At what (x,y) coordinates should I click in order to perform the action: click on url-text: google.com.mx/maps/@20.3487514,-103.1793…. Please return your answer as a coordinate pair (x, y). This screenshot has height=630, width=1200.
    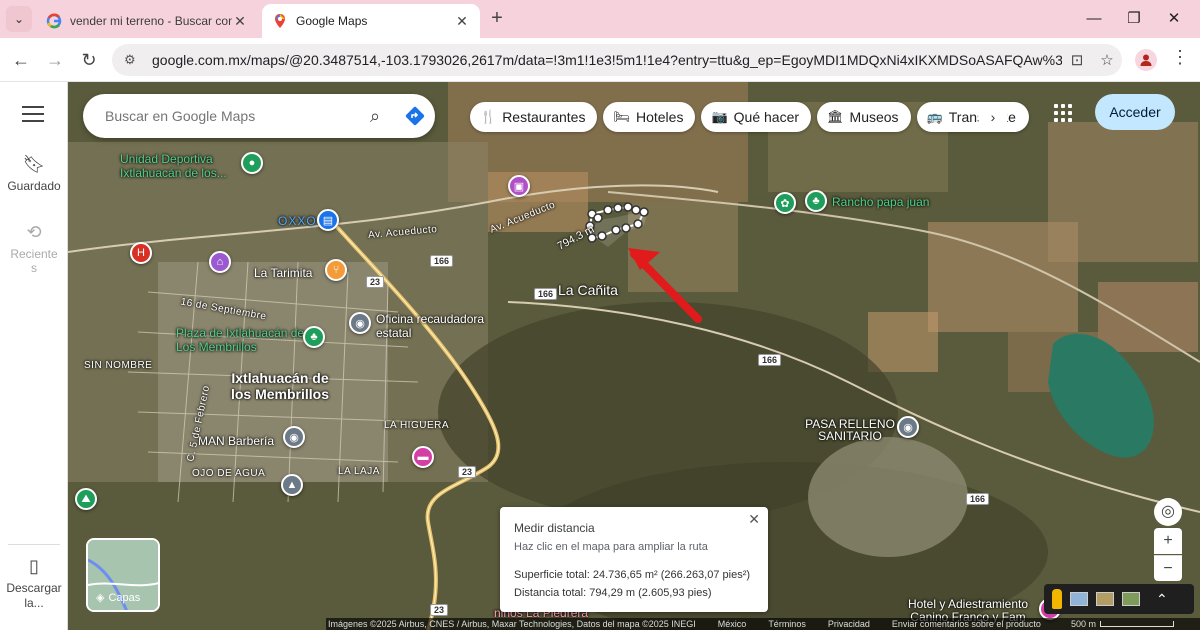
    Looking at the image, I should click on (607, 60).